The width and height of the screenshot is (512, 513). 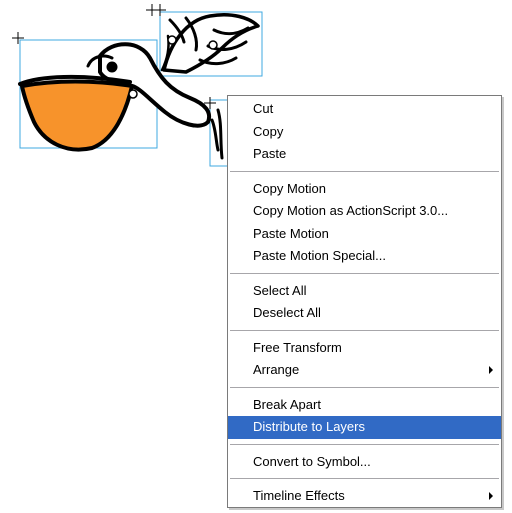 What do you see at coordinates (364, 154) in the screenshot?
I see `menu-item-paste: Paste` at bounding box center [364, 154].